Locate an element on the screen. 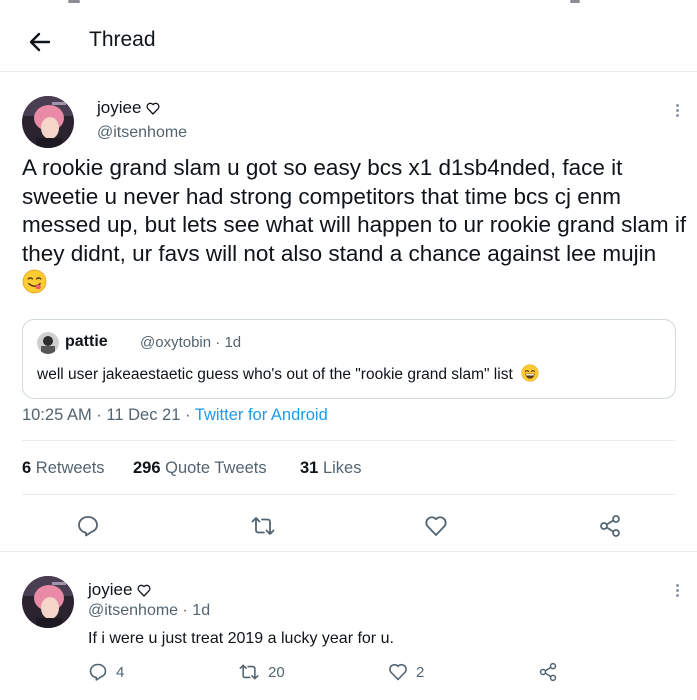 This screenshot has width=697, height=700. reply-avatar is located at coordinates (48, 602).